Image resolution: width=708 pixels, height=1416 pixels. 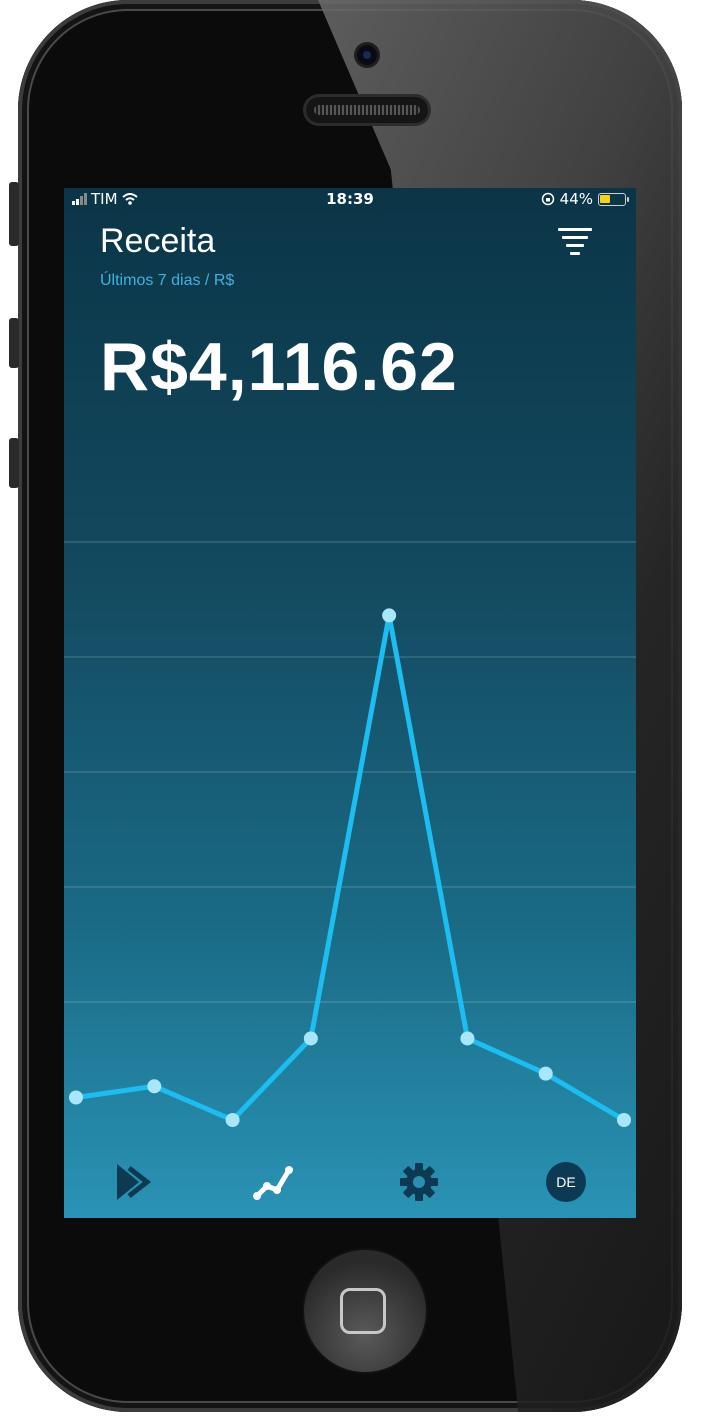 I want to click on status-right: 44%, so click(x=585, y=199).